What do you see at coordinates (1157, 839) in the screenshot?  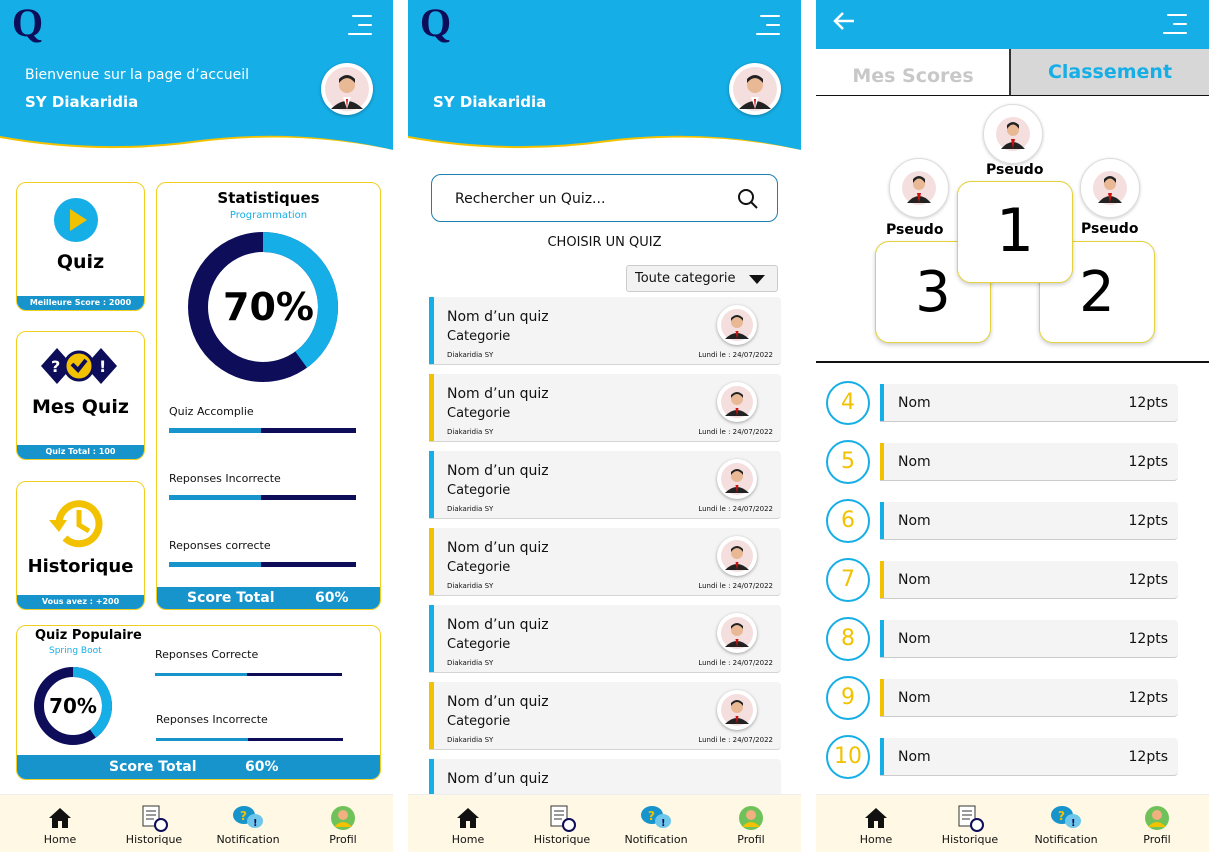 I see `nav-profil-label: Profil` at bounding box center [1157, 839].